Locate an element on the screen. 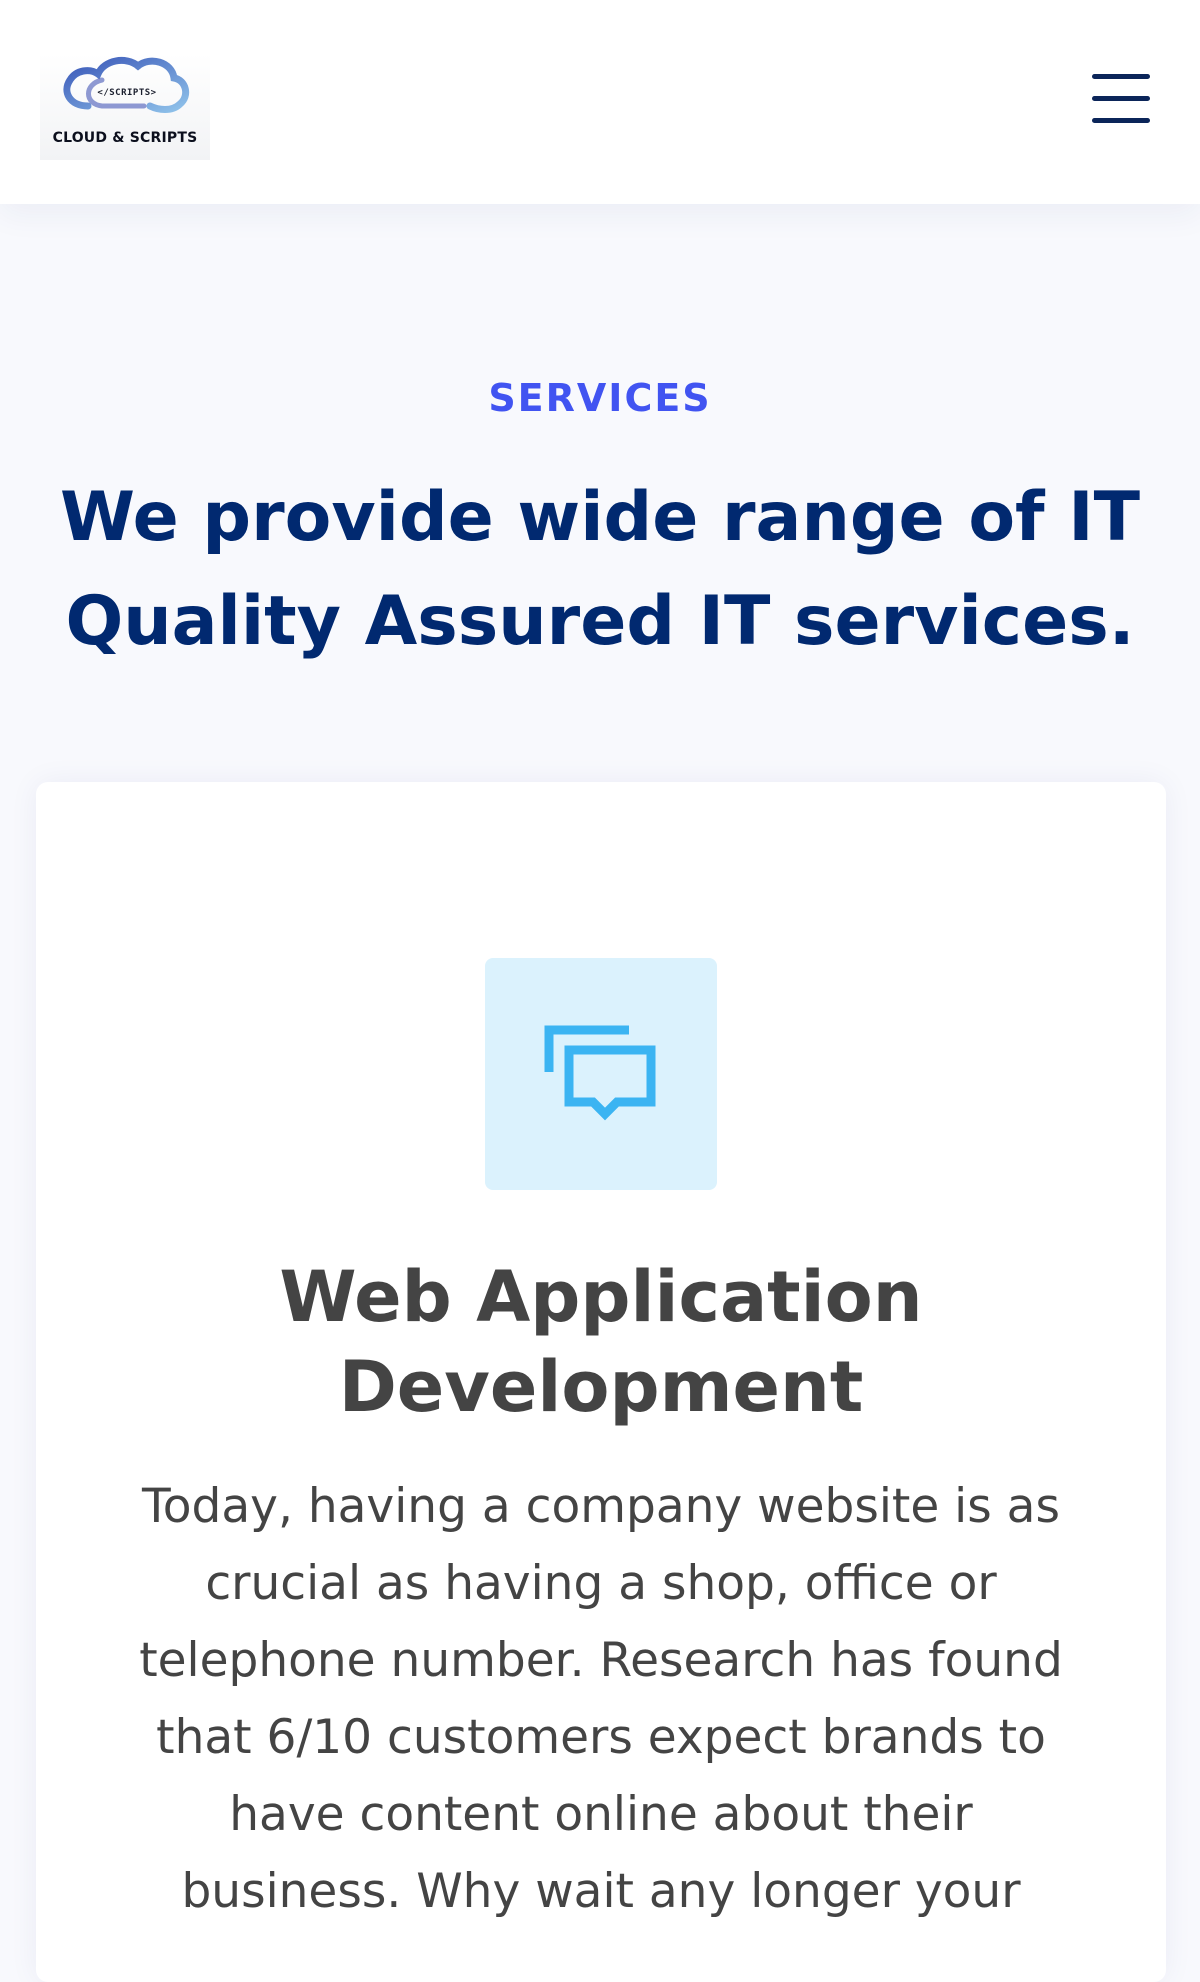 The height and width of the screenshot is (1982, 1200). logo-name: CLOUD & SCRIPTS is located at coordinates (125, 138).